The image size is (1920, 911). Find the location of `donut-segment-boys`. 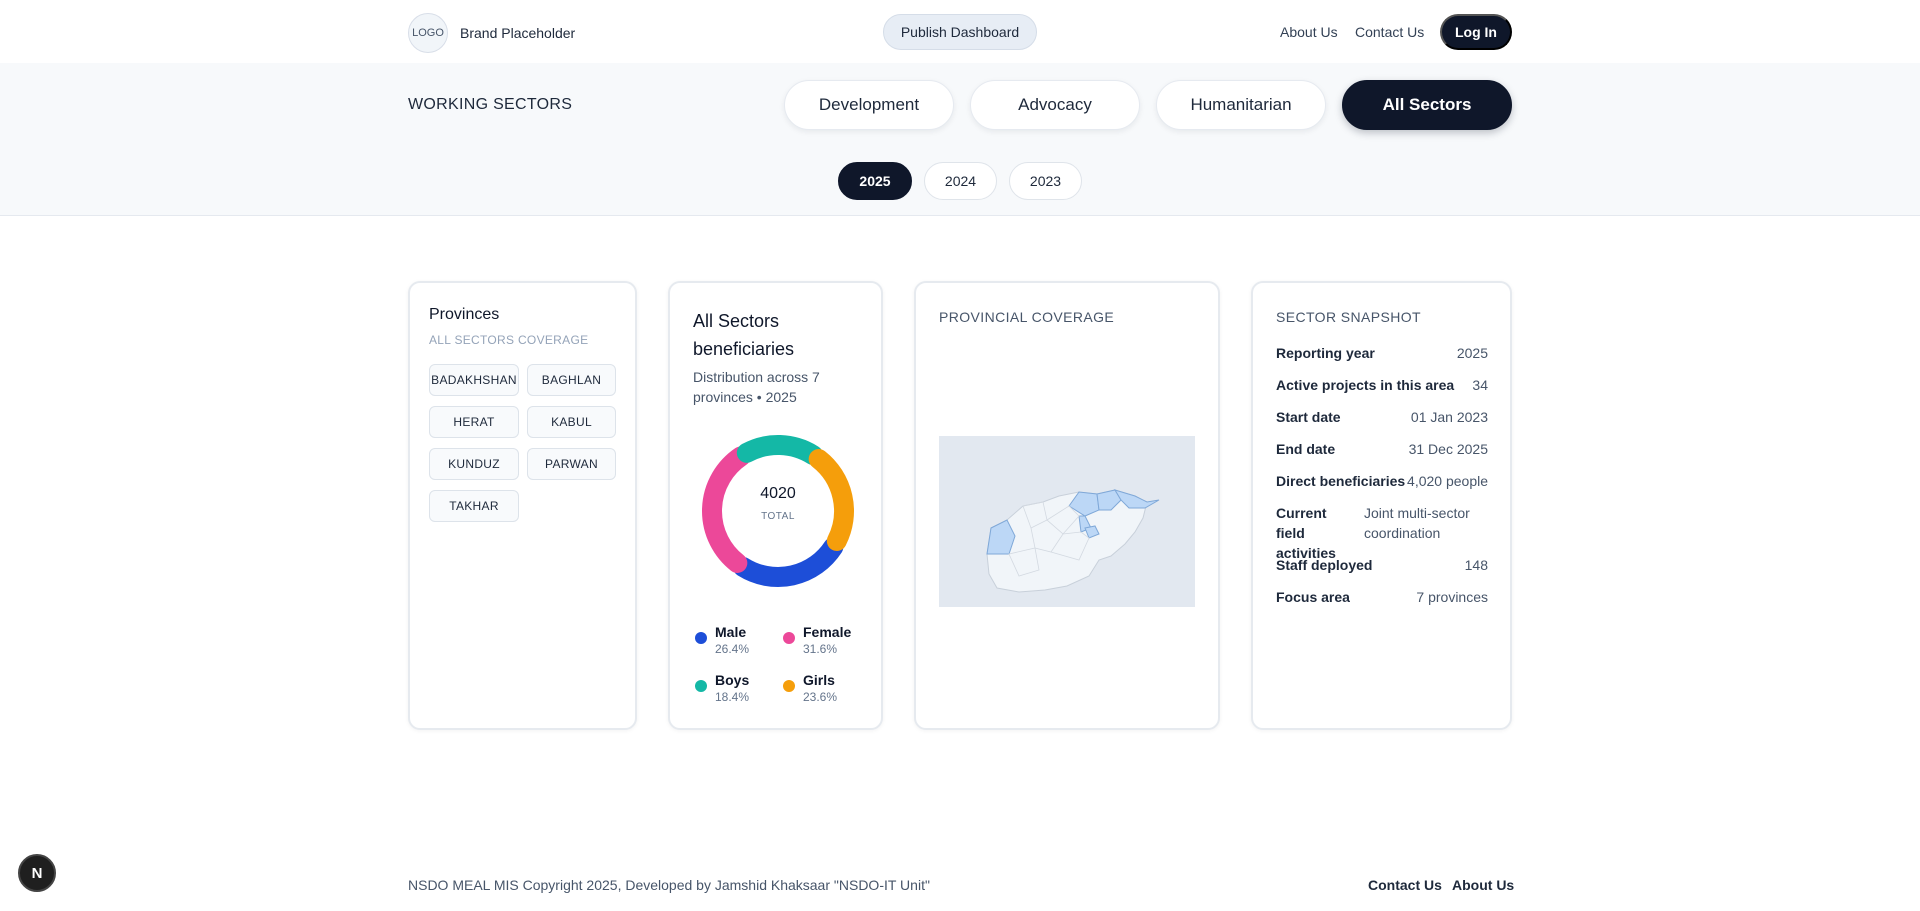

donut-segment-boys is located at coordinates (780, 450).